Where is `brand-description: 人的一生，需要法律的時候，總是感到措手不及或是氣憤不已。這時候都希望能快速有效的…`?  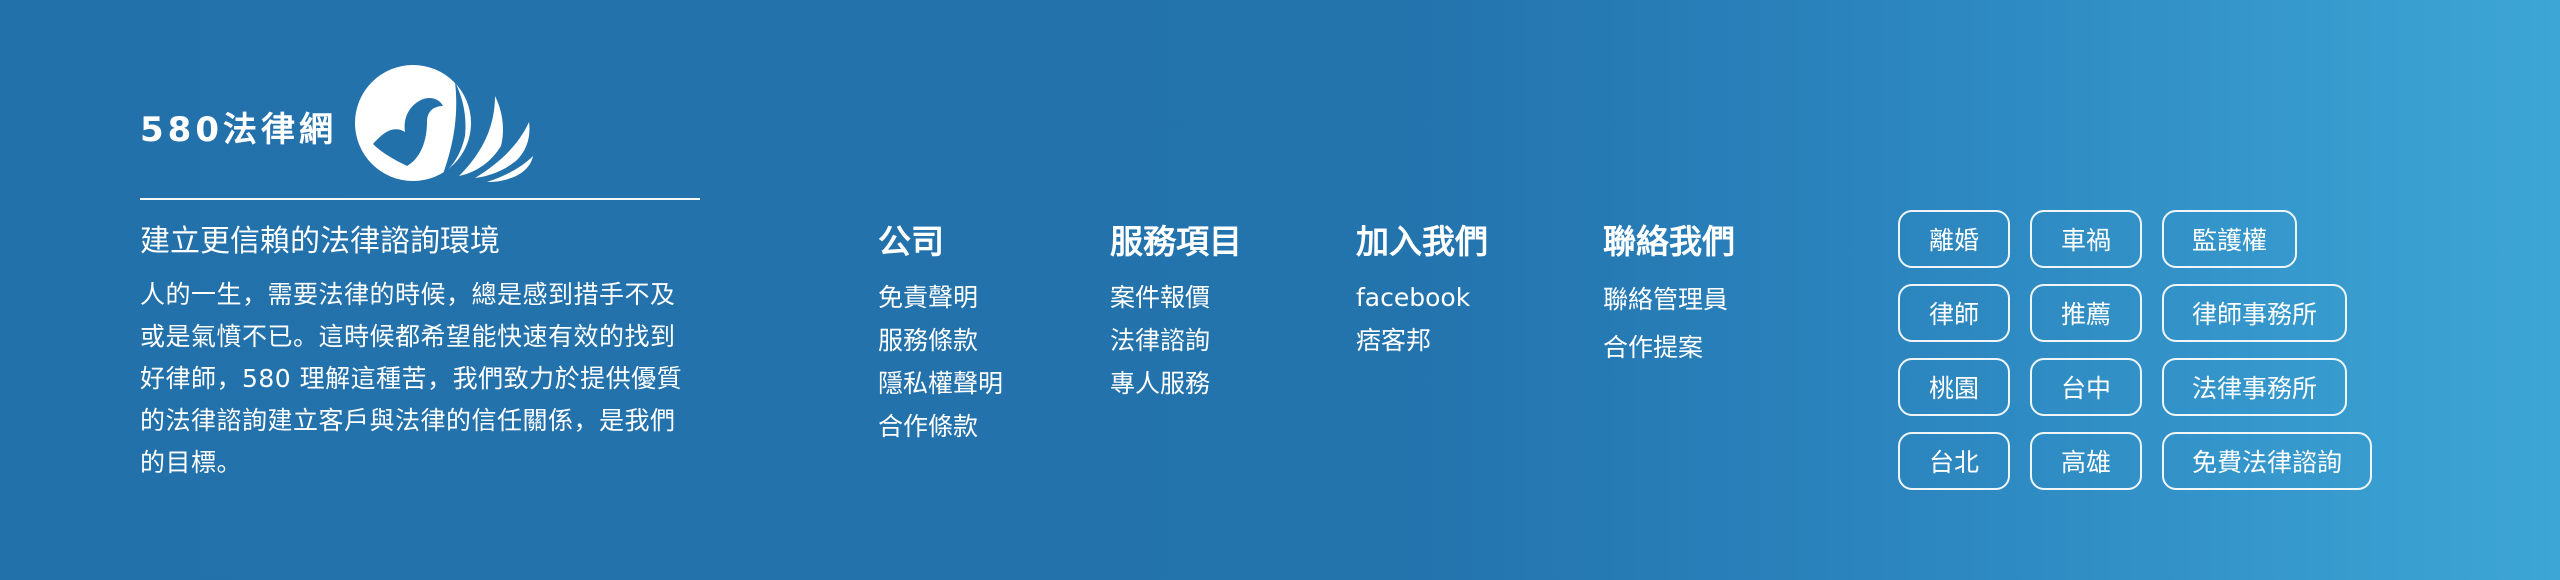 brand-description: 人的一生，需要法律的時候，總是感到措手不及或是氣憤不已。這時候都希望能快速有效的… is located at coordinates (411, 378).